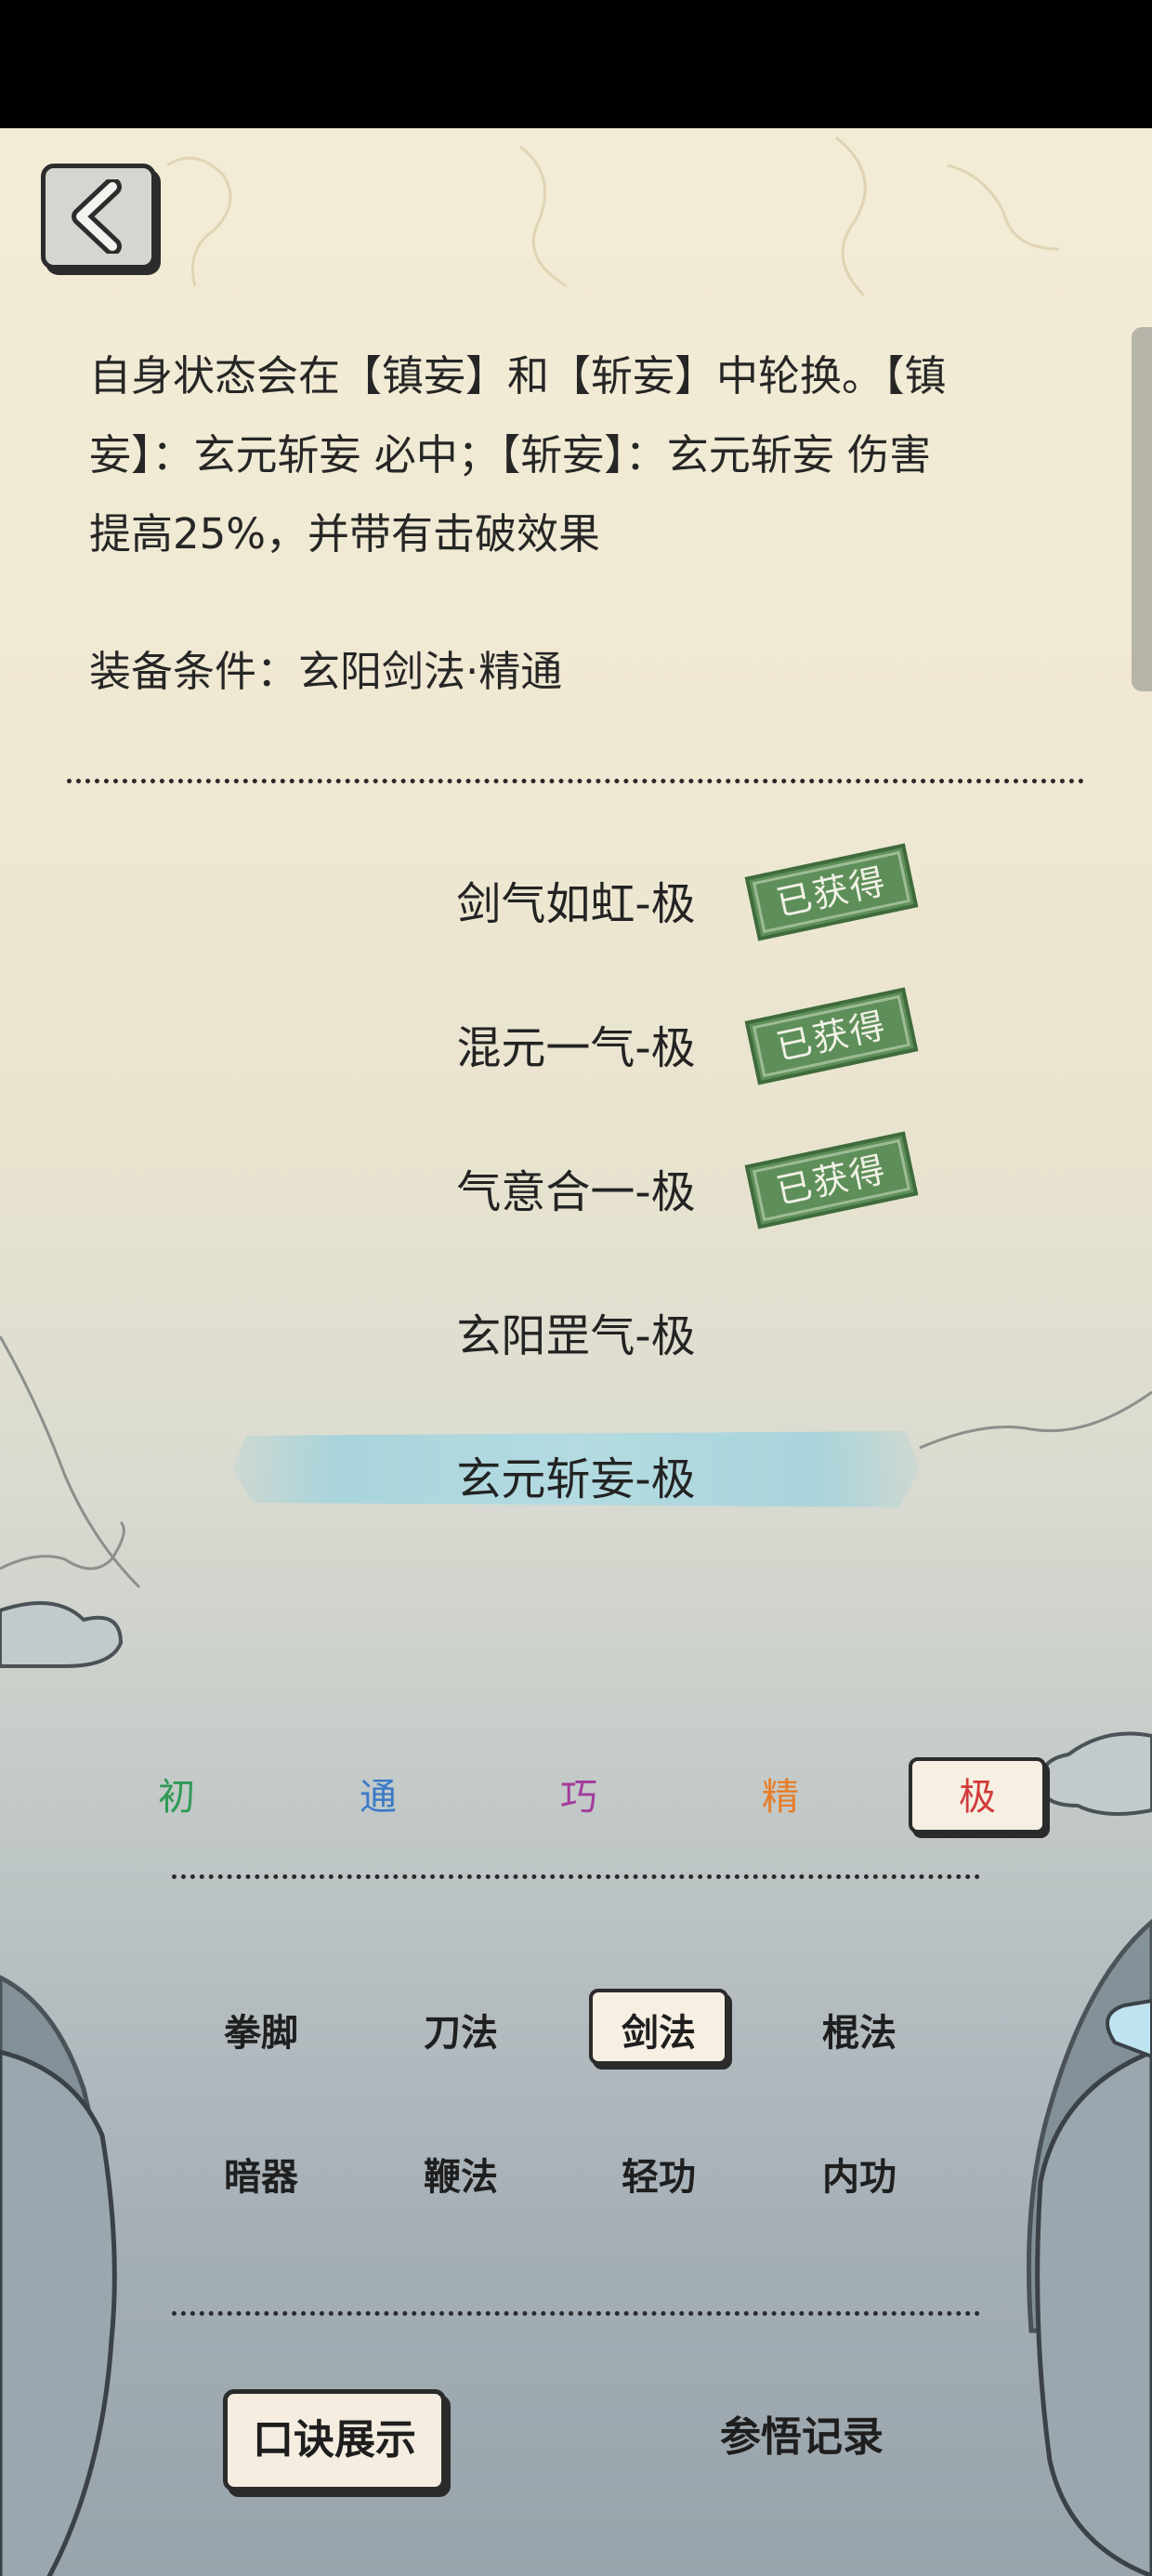 The width and height of the screenshot is (1152, 2576). What do you see at coordinates (460, 2030) in the screenshot?
I see `category-daofa: 刀法` at bounding box center [460, 2030].